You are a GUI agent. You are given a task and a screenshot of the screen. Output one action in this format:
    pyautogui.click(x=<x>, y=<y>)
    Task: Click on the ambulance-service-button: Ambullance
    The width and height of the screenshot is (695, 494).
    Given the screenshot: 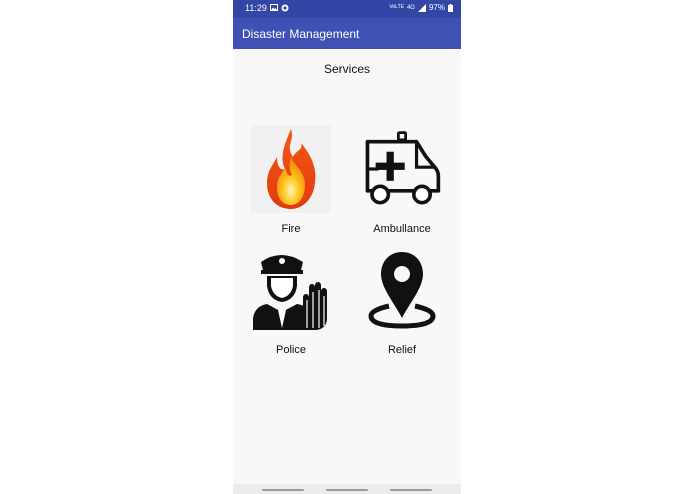 What is the action you would take?
    pyautogui.click(x=402, y=184)
    